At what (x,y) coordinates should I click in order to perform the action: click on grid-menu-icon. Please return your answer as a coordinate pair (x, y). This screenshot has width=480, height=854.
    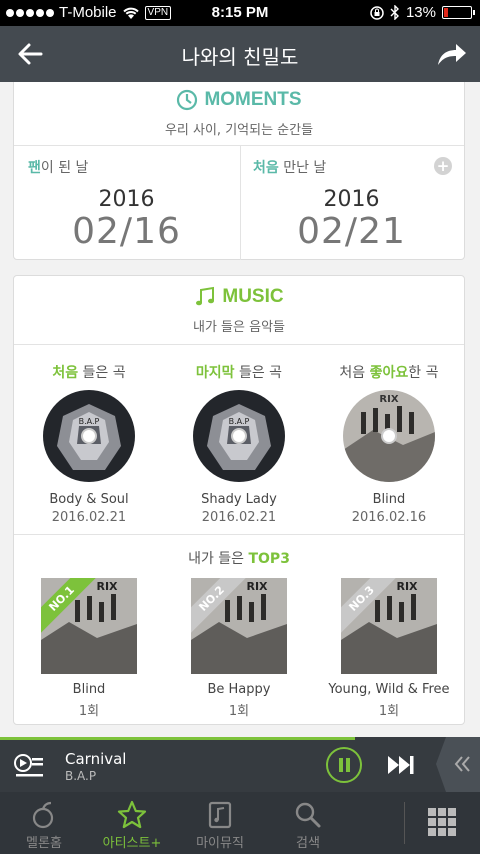
    Looking at the image, I should click on (442, 822).